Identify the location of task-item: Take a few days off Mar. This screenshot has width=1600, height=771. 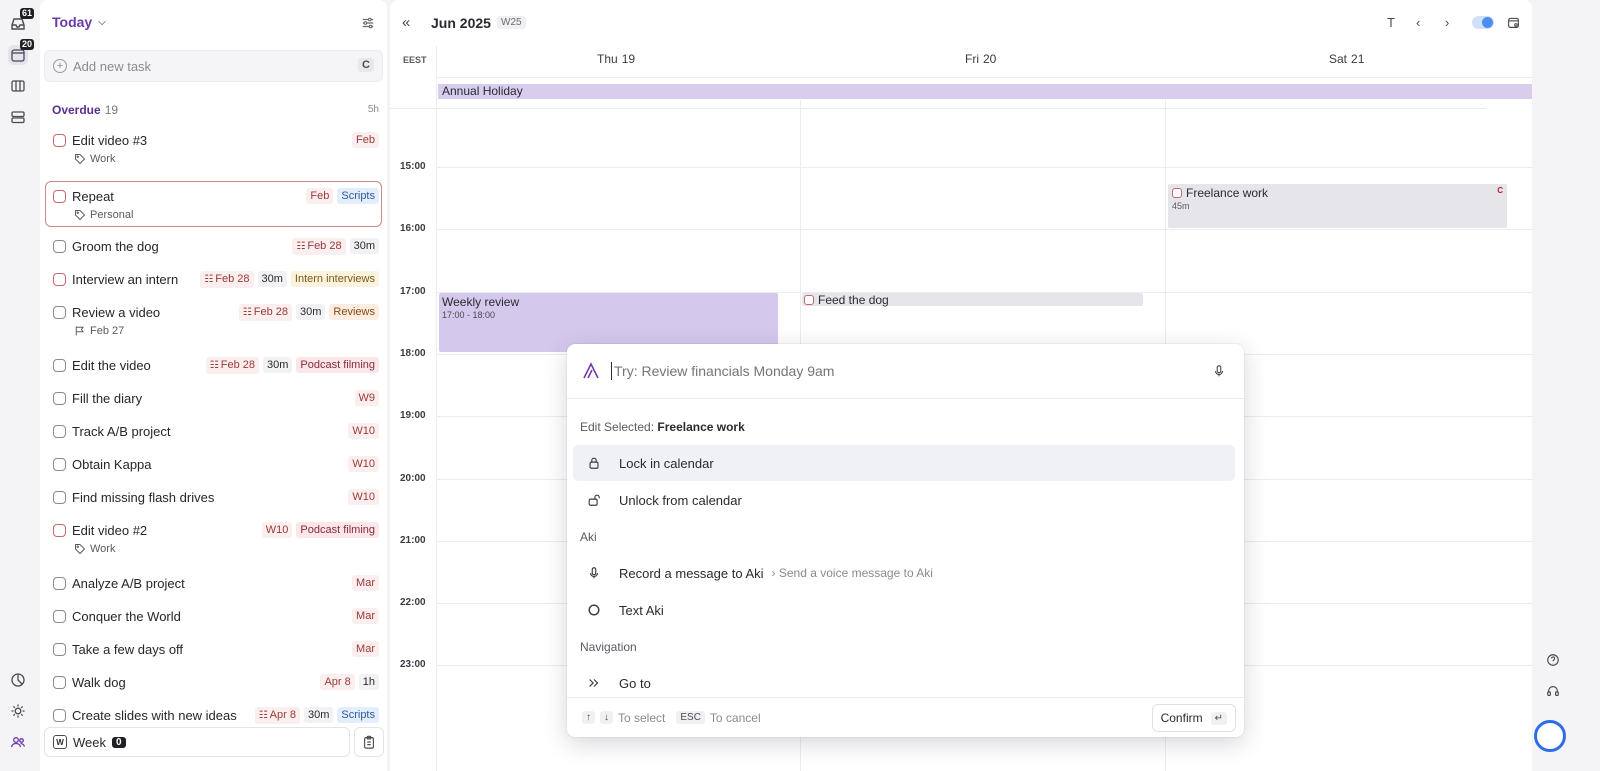
(213, 649).